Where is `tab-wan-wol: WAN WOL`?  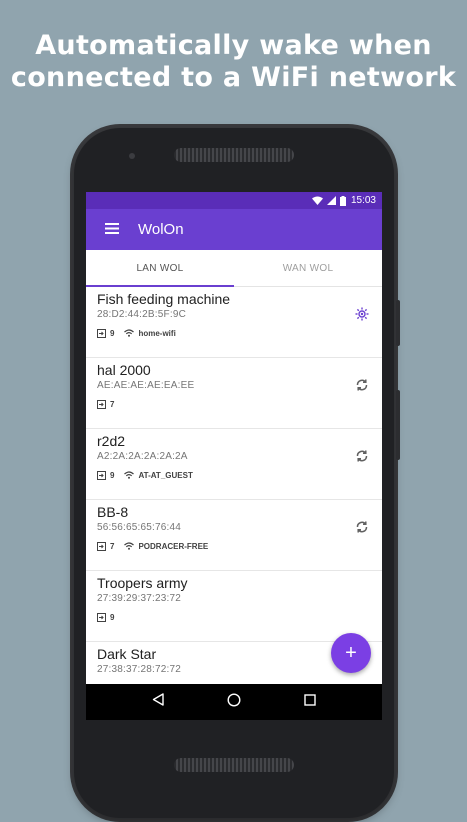
tab-wan-wol: WAN WOL is located at coordinates (308, 268).